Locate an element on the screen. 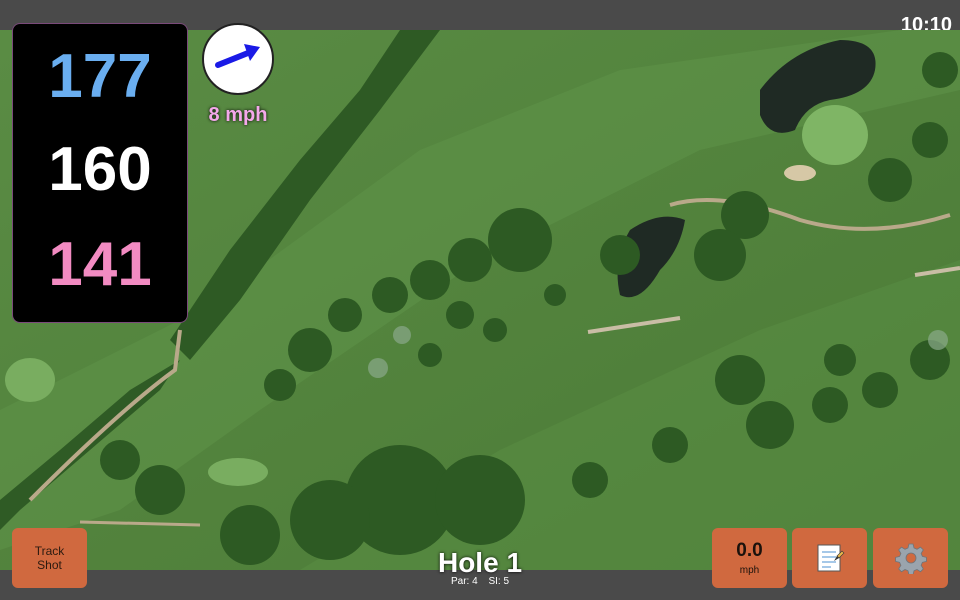  wind-direction-indicator is located at coordinates (238, 59).